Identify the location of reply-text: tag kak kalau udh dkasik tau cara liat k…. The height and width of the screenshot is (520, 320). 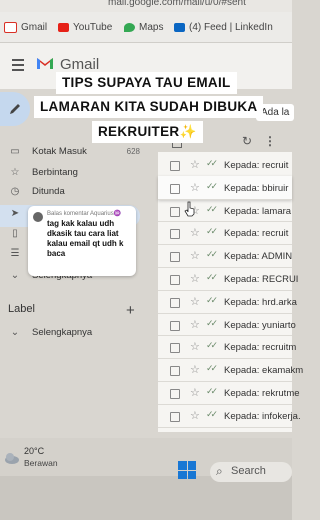
(85, 238).